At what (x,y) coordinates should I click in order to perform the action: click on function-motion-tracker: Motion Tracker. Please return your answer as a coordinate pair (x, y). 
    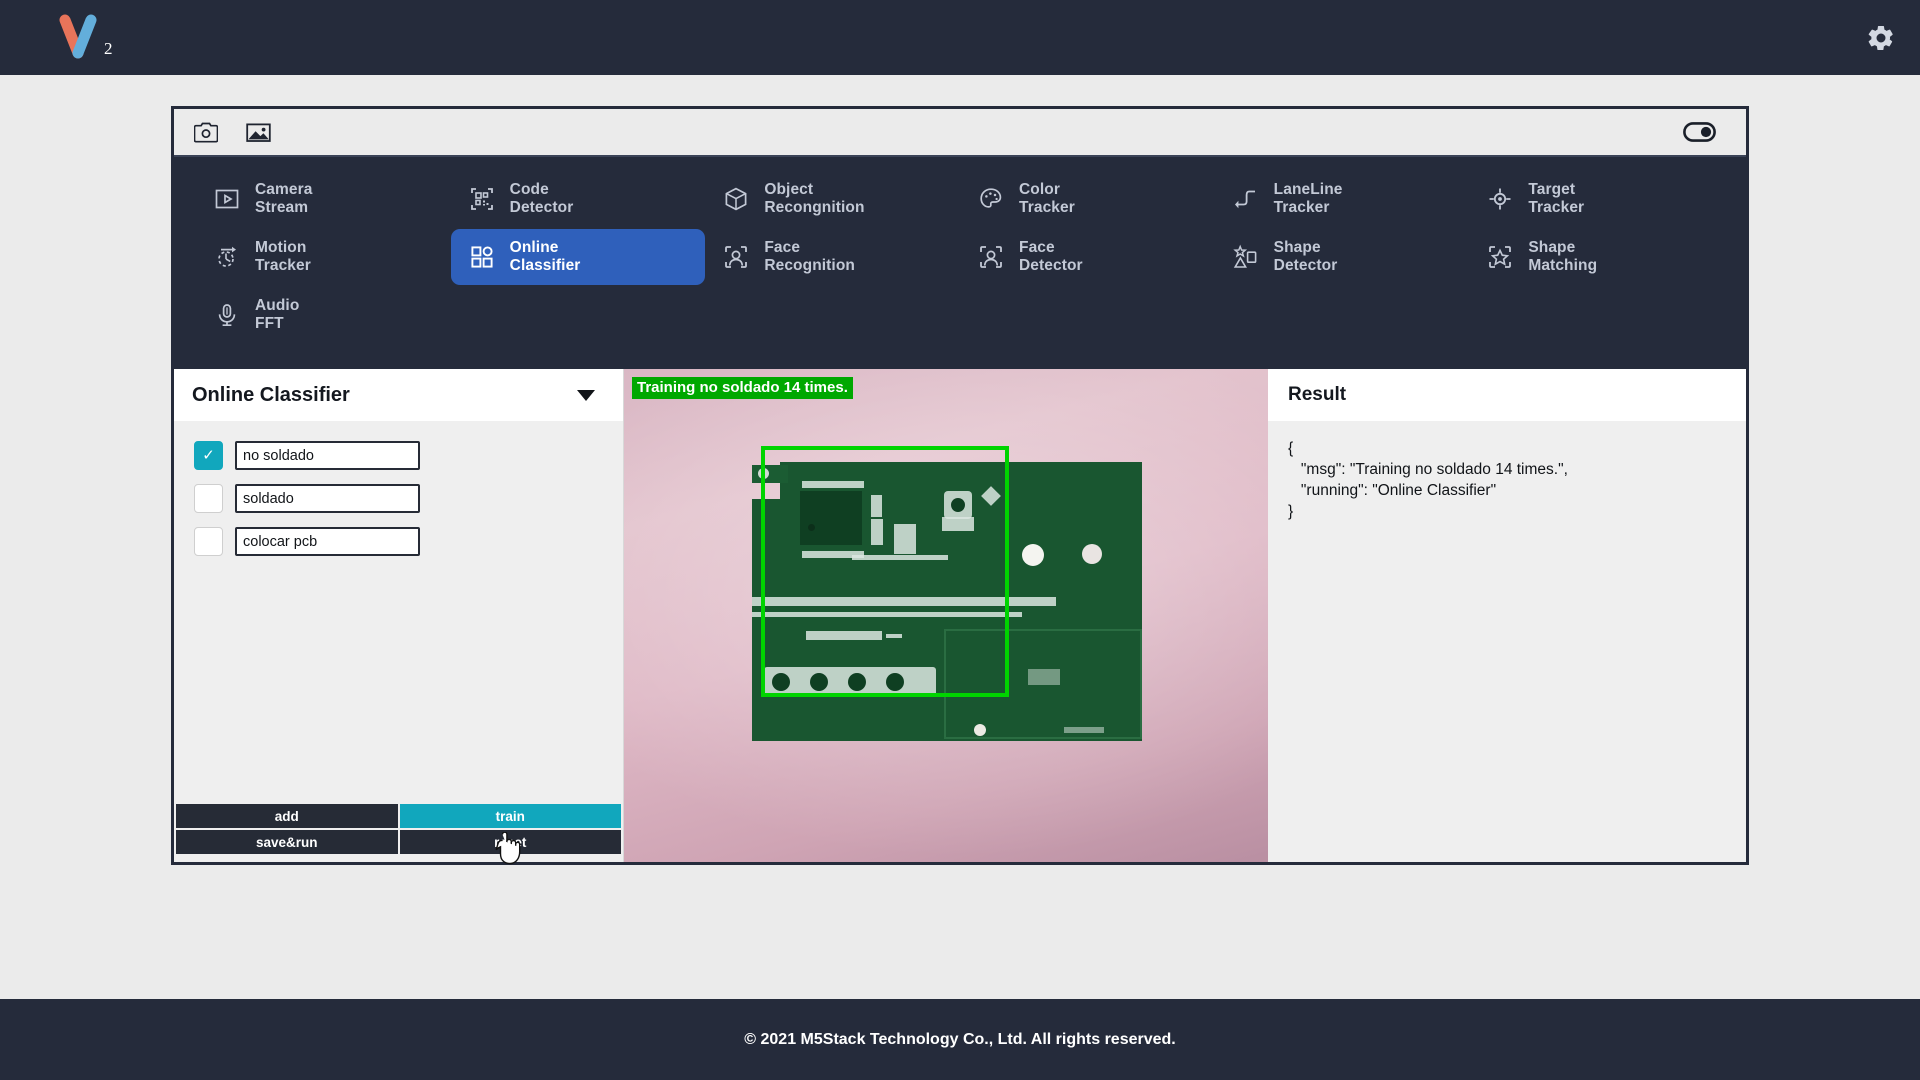
    Looking at the image, I should click on (323, 257).